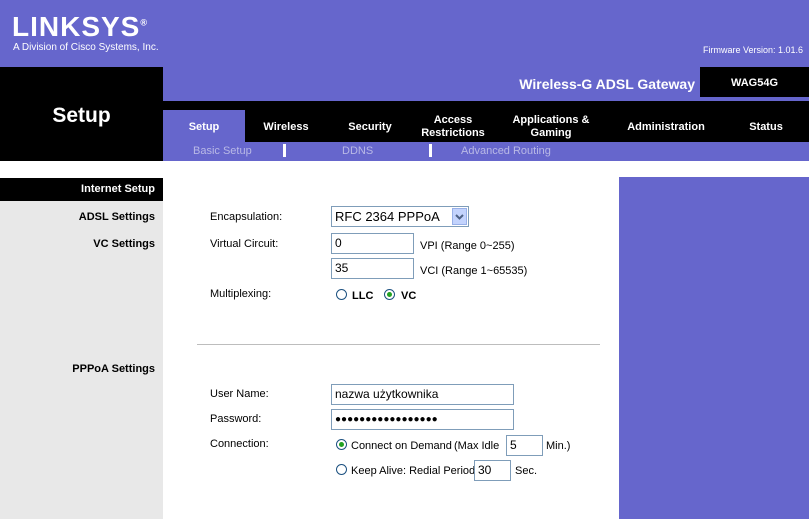 The image size is (809, 519). Describe the element at coordinates (607, 84) in the screenshot. I see `product-name: Wireless-G ADSL Gateway` at that location.